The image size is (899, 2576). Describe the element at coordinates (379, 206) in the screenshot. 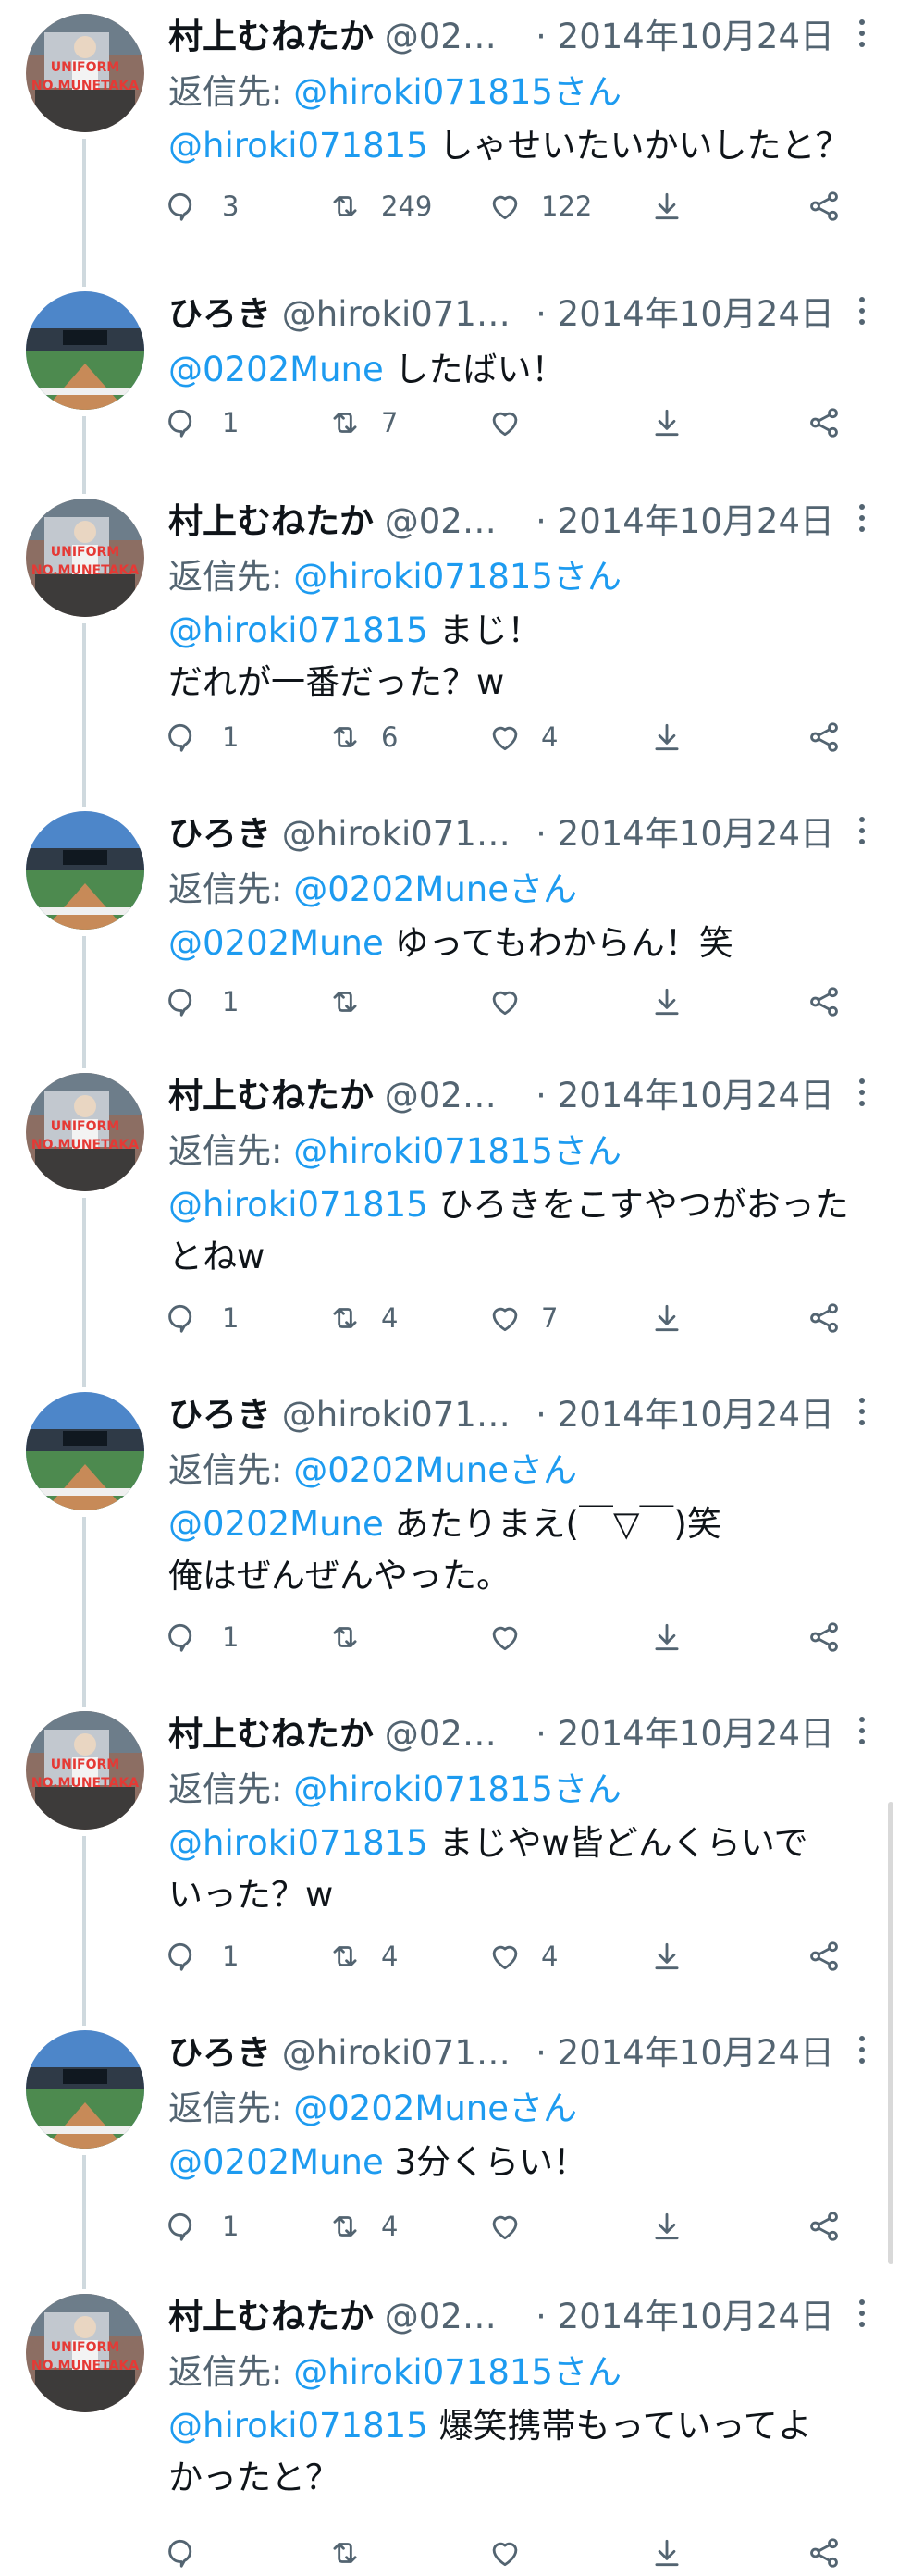

I see `retweet-button: 249` at that location.